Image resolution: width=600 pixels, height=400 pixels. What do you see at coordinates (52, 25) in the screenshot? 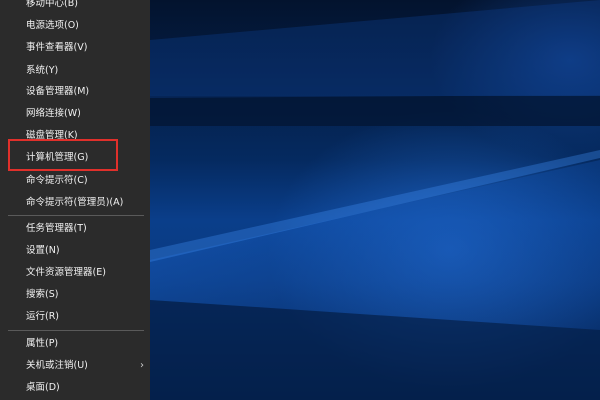
I see `menu-item-label: 电源选项(O)` at bounding box center [52, 25].